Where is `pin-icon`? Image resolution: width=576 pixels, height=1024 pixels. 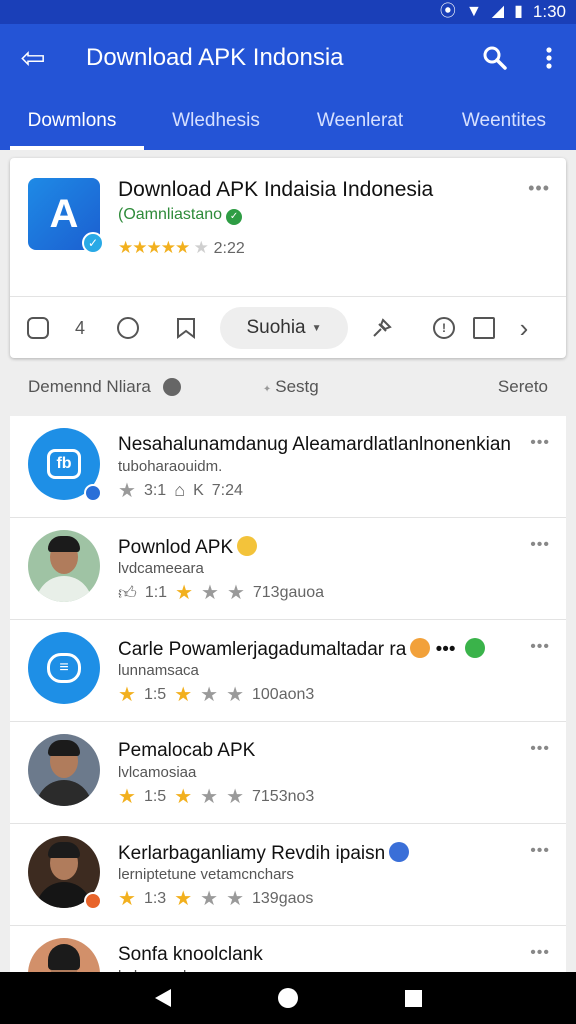
pin-icon is located at coordinates (382, 328).